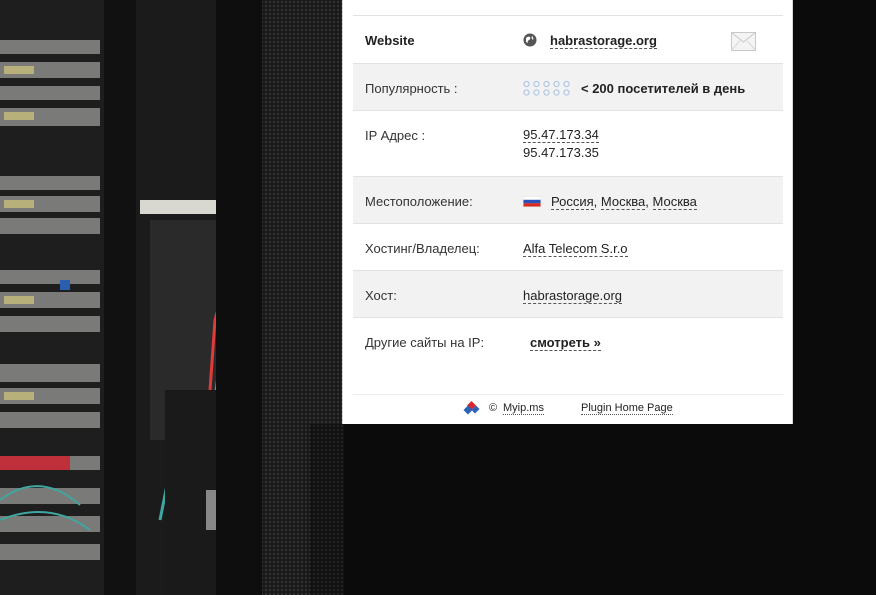 This screenshot has width=876, height=595. Describe the element at coordinates (419, 201) in the screenshot. I see `location-label: Местоположение:` at that location.